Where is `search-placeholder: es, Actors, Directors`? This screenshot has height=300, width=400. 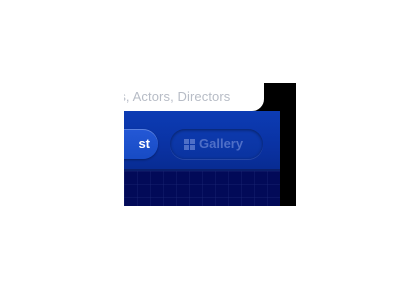
search-placeholder: es, Actors, Directors is located at coordinates (177, 96).